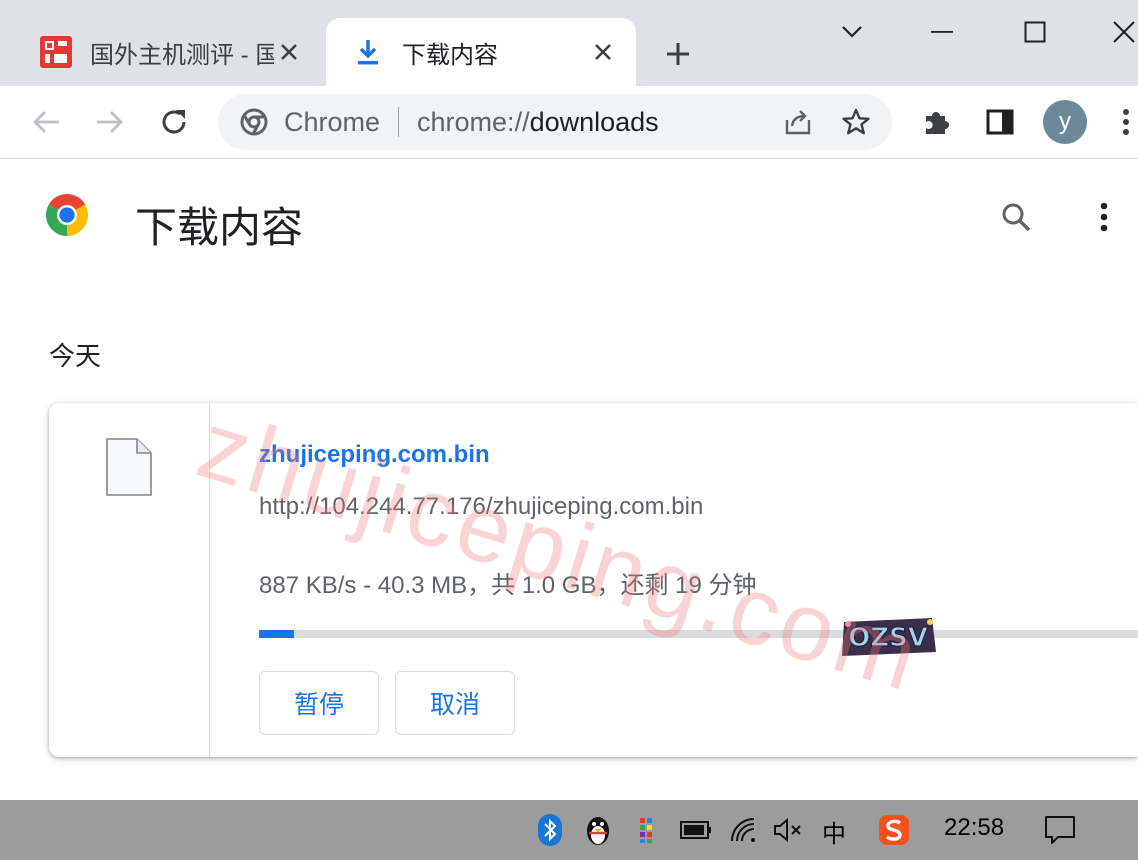 This screenshot has width=1138, height=860. Describe the element at coordinates (1104, 217) in the screenshot. I see `more-actions-icon` at that location.